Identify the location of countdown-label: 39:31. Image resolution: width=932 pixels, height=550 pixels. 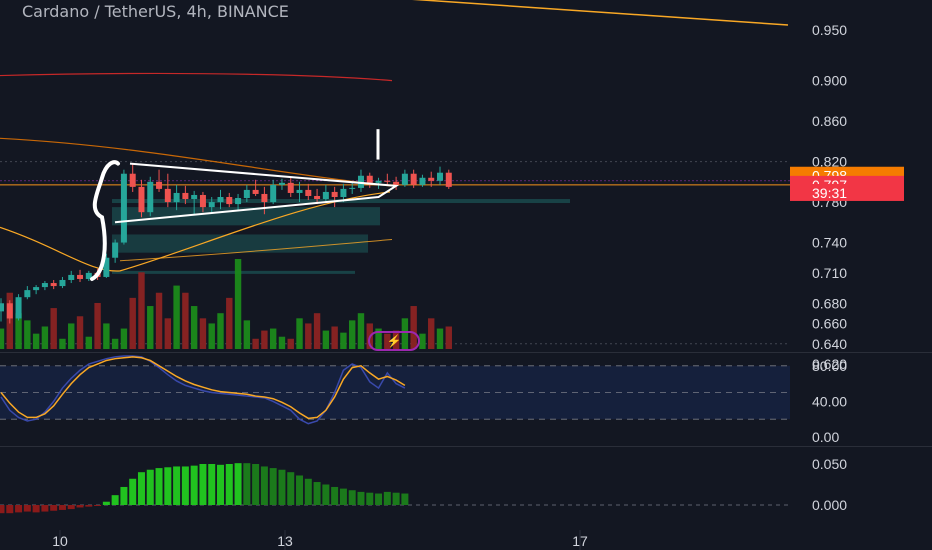
(829, 193).